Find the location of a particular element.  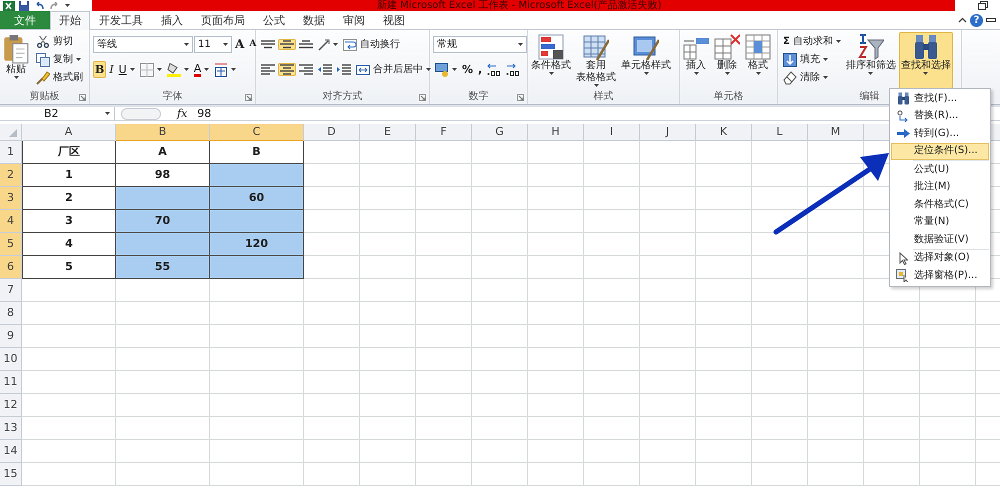

ribbon-button: 自动换行 is located at coordinates (371, 44).